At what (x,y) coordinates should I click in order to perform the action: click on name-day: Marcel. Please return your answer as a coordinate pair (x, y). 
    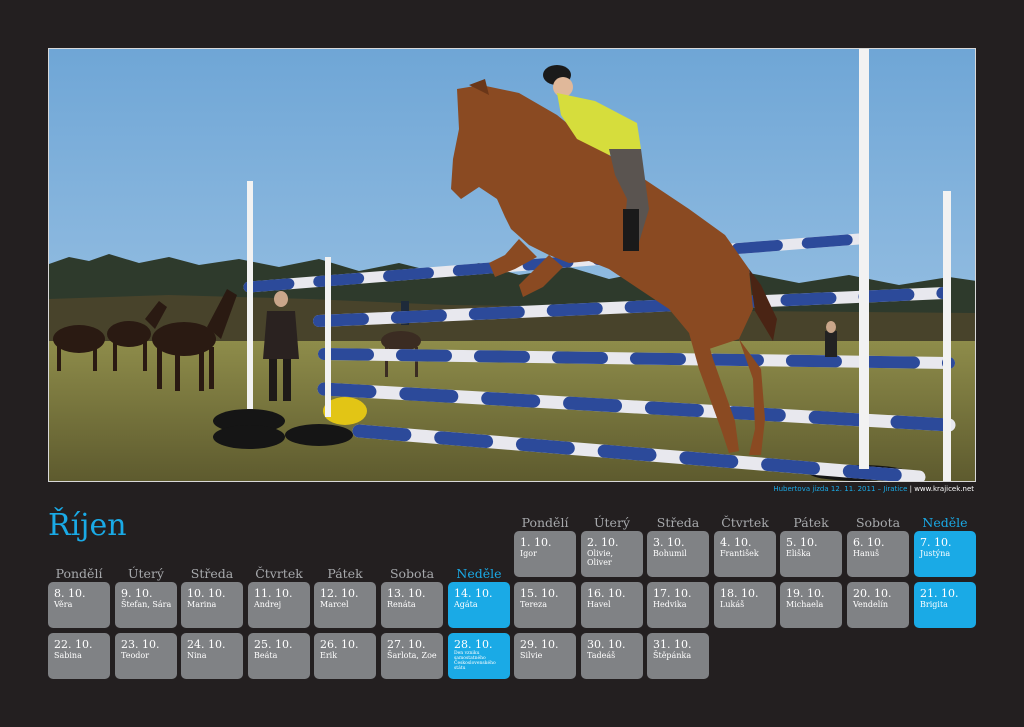
    Looking at the image, I should click on (334, 604).